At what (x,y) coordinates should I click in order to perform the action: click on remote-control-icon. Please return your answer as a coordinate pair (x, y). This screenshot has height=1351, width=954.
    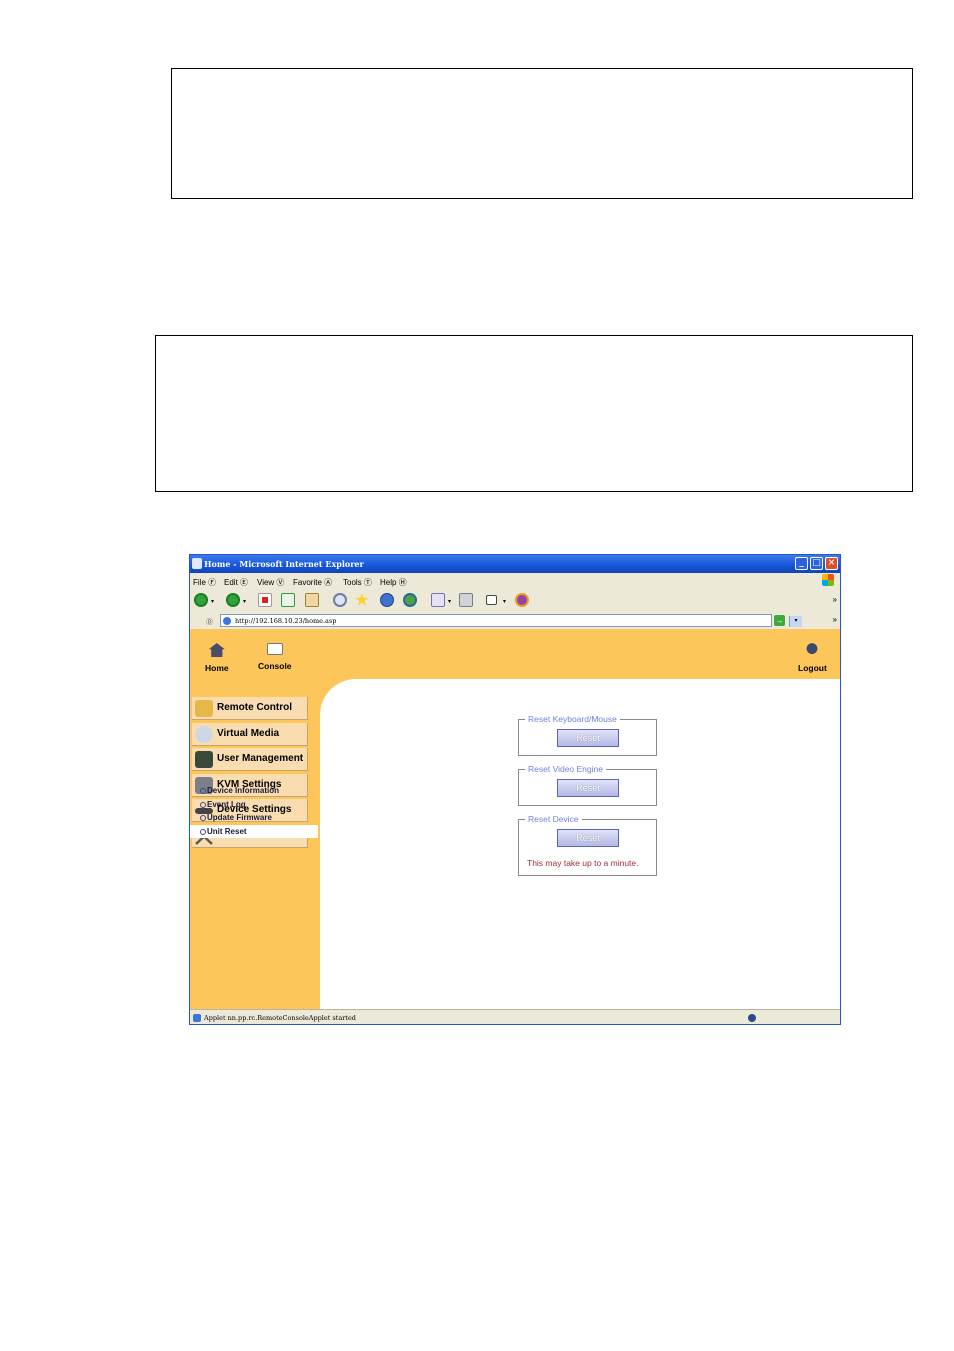
    Looking at the image, I should click on (204, 708).